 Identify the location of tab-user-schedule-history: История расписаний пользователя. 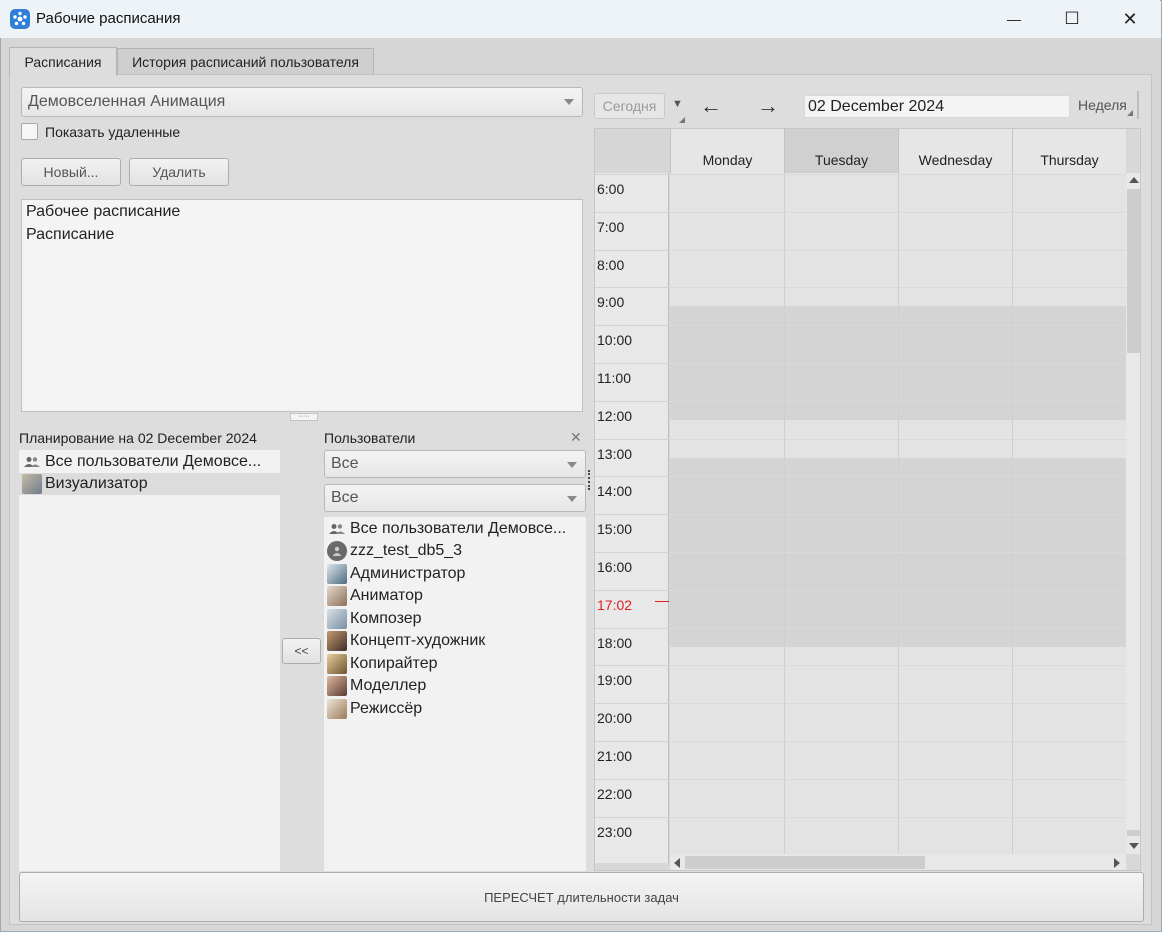
(245, 61).